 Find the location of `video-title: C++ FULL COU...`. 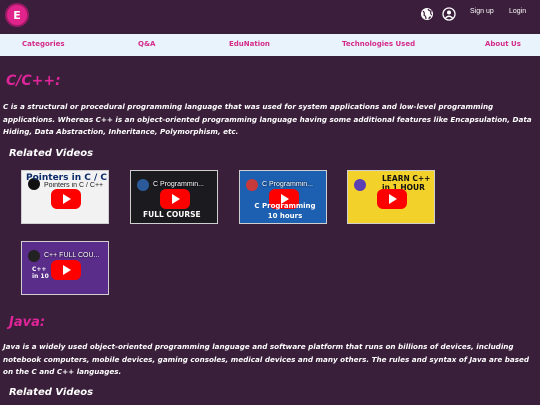

video-title: C++ FULL COU... is located at coordinates (72, 255).